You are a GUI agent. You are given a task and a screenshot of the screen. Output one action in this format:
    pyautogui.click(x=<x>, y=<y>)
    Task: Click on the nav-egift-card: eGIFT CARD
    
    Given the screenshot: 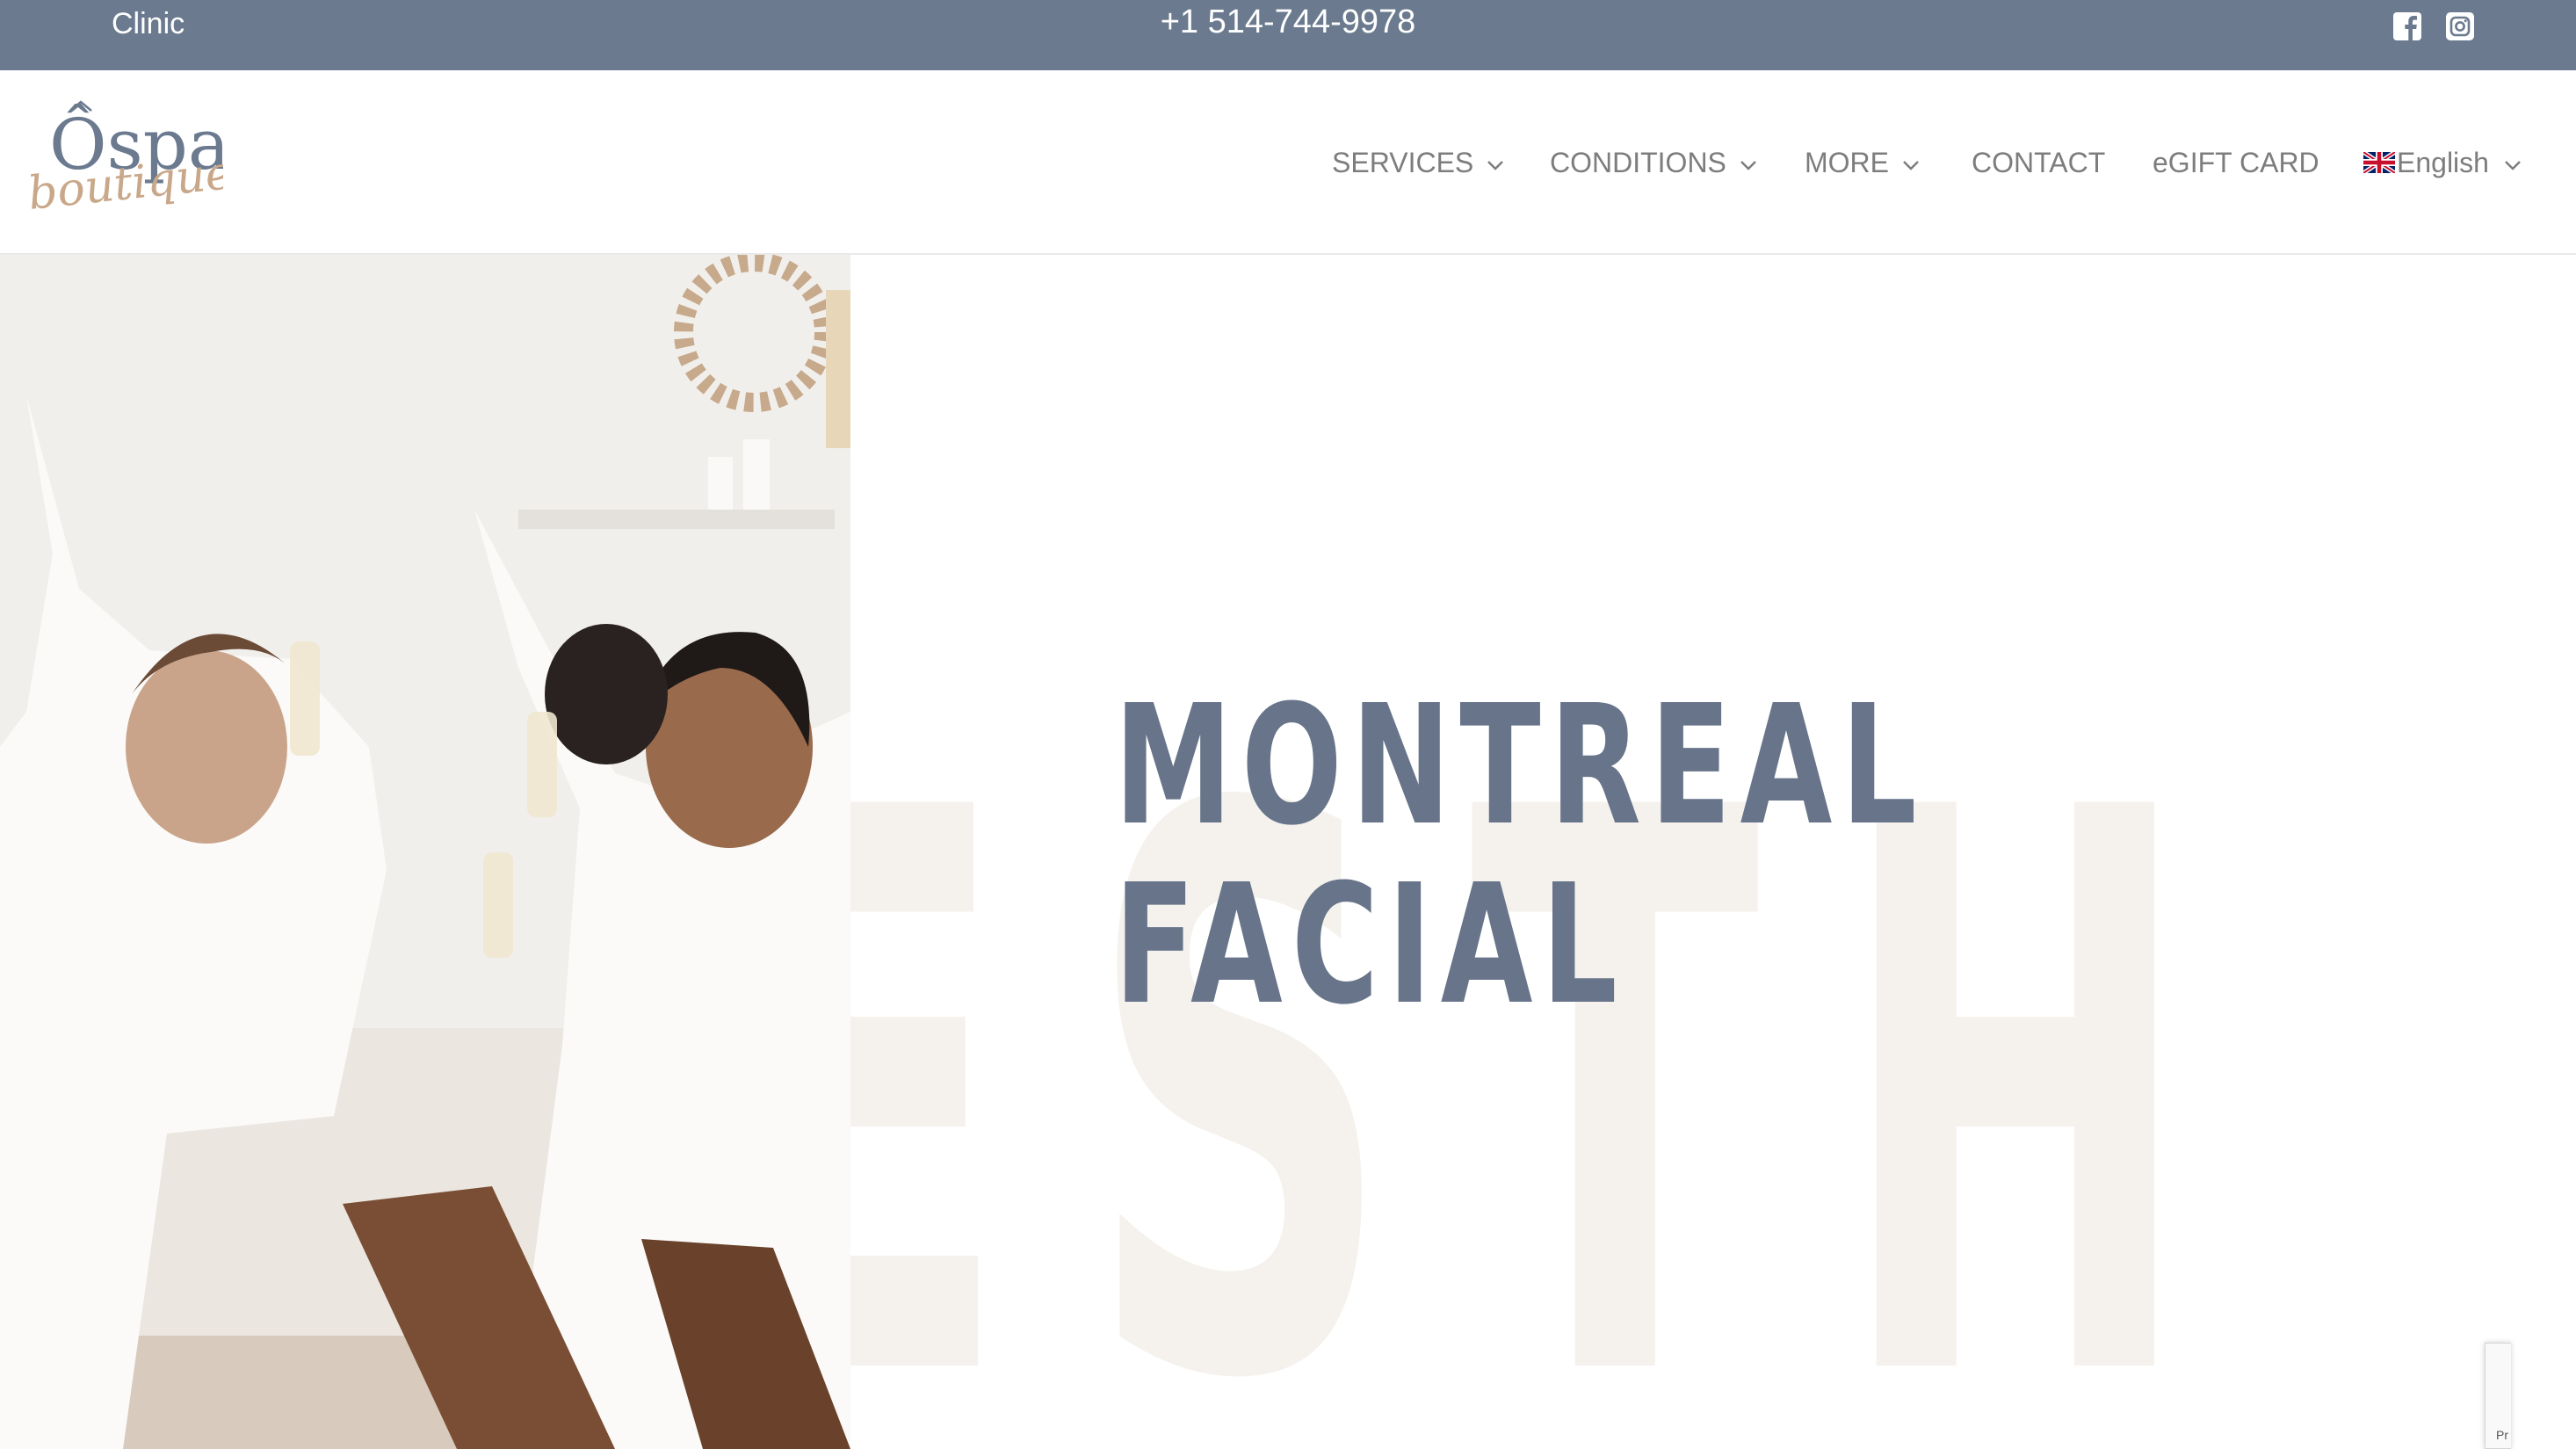 What is the action you would take?
    pyautogui.click(x=2236, y=163)
    